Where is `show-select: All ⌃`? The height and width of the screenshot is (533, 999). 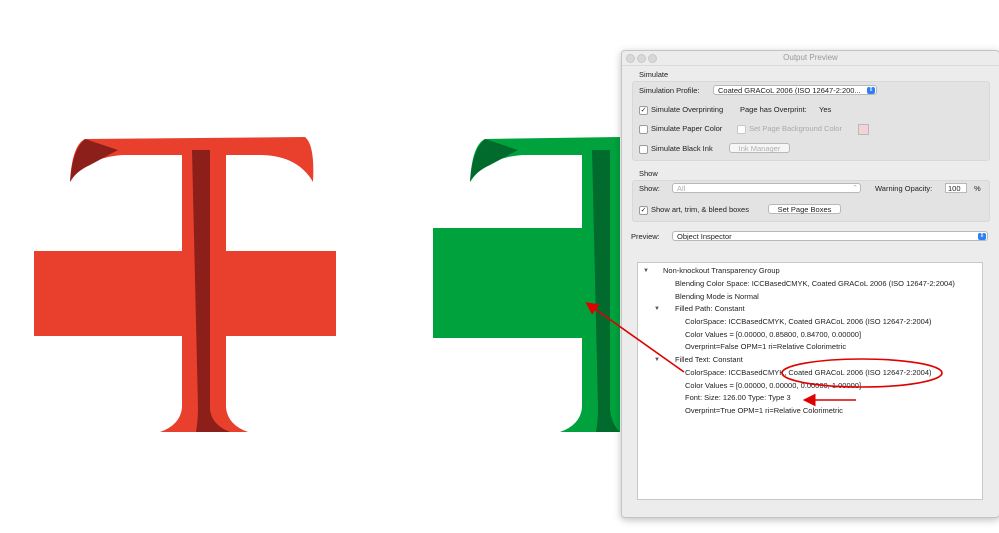 show-select: All ⌃ is located at coordinates (766, 188).